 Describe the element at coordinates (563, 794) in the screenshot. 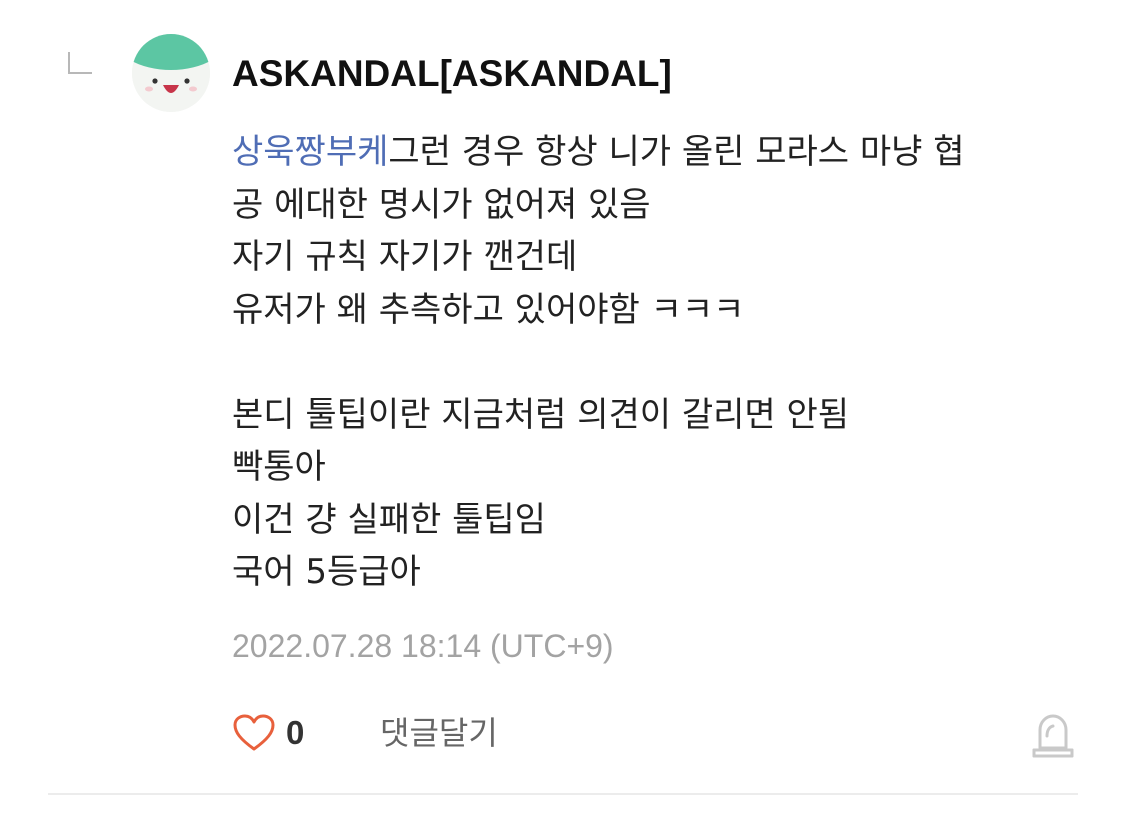

I see `divider` at that location.